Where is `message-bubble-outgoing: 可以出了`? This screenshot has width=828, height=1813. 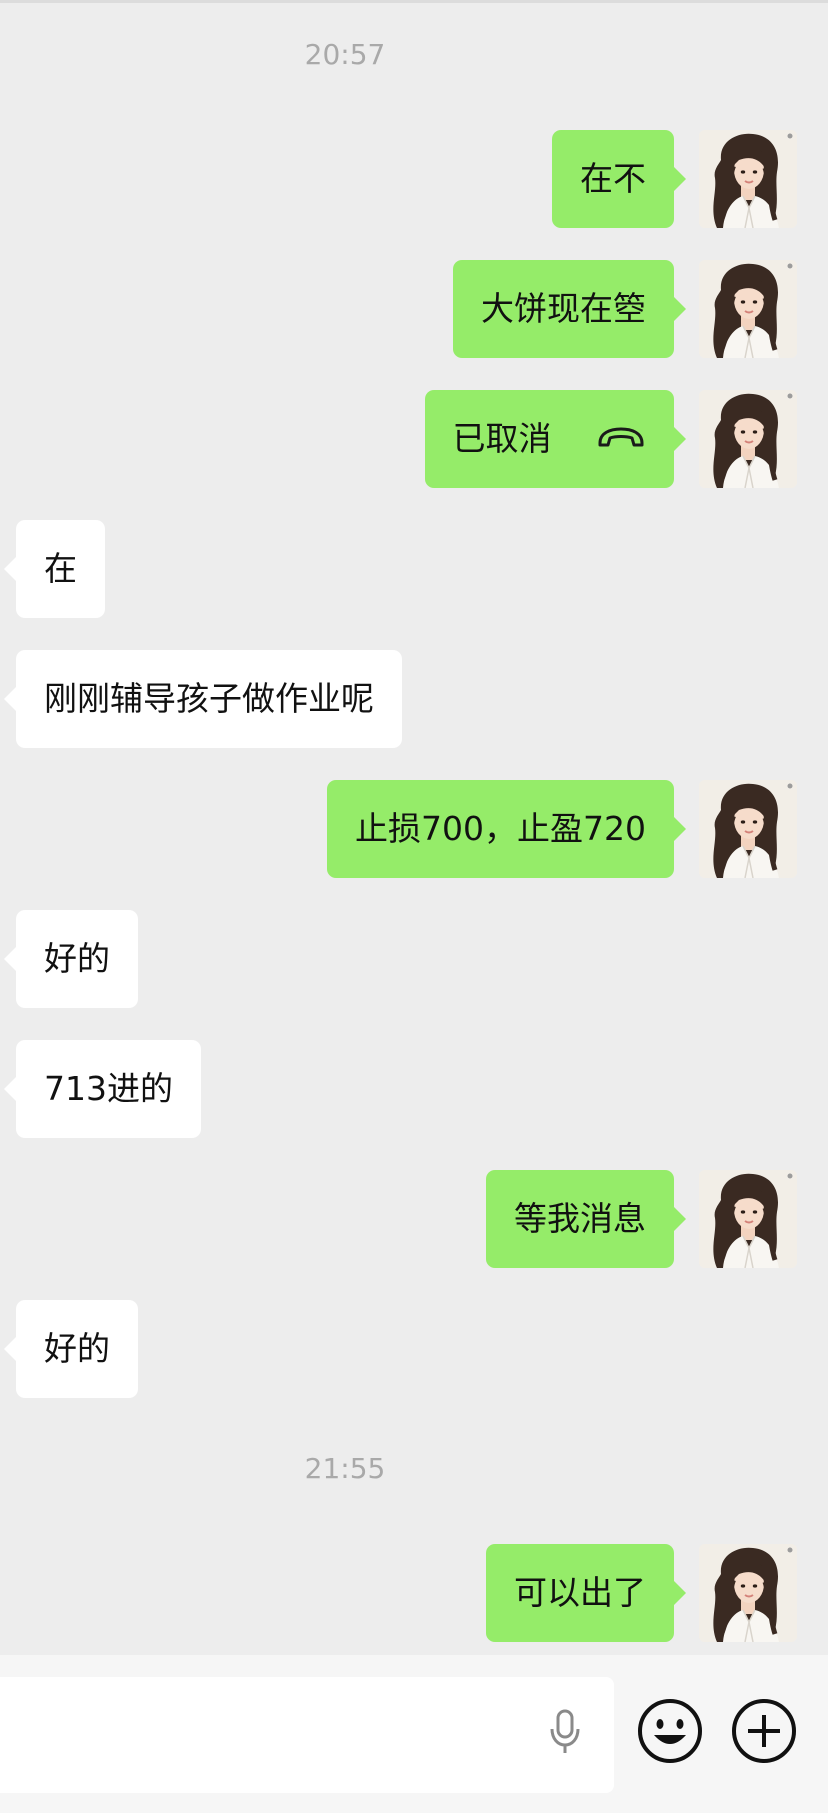
message-bubble-outgoing: 可以出了 is located at coordinates (586, 1593).